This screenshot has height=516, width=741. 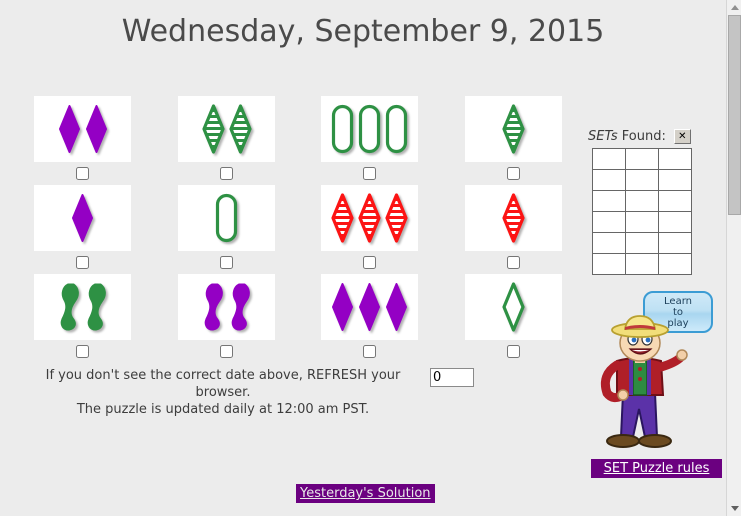 I want to click on mascot-character-icon, so click(x=644, y=381).